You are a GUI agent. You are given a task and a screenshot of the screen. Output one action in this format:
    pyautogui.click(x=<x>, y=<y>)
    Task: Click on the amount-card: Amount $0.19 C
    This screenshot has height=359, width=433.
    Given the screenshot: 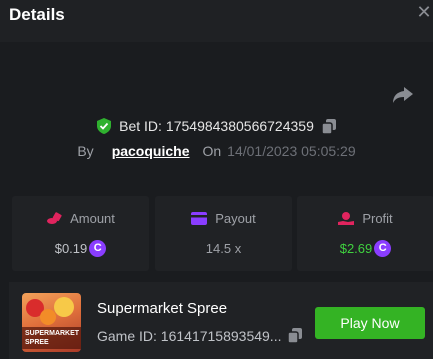 What is the action you would take?
    pyautogui.click(x=80, y=233)
    